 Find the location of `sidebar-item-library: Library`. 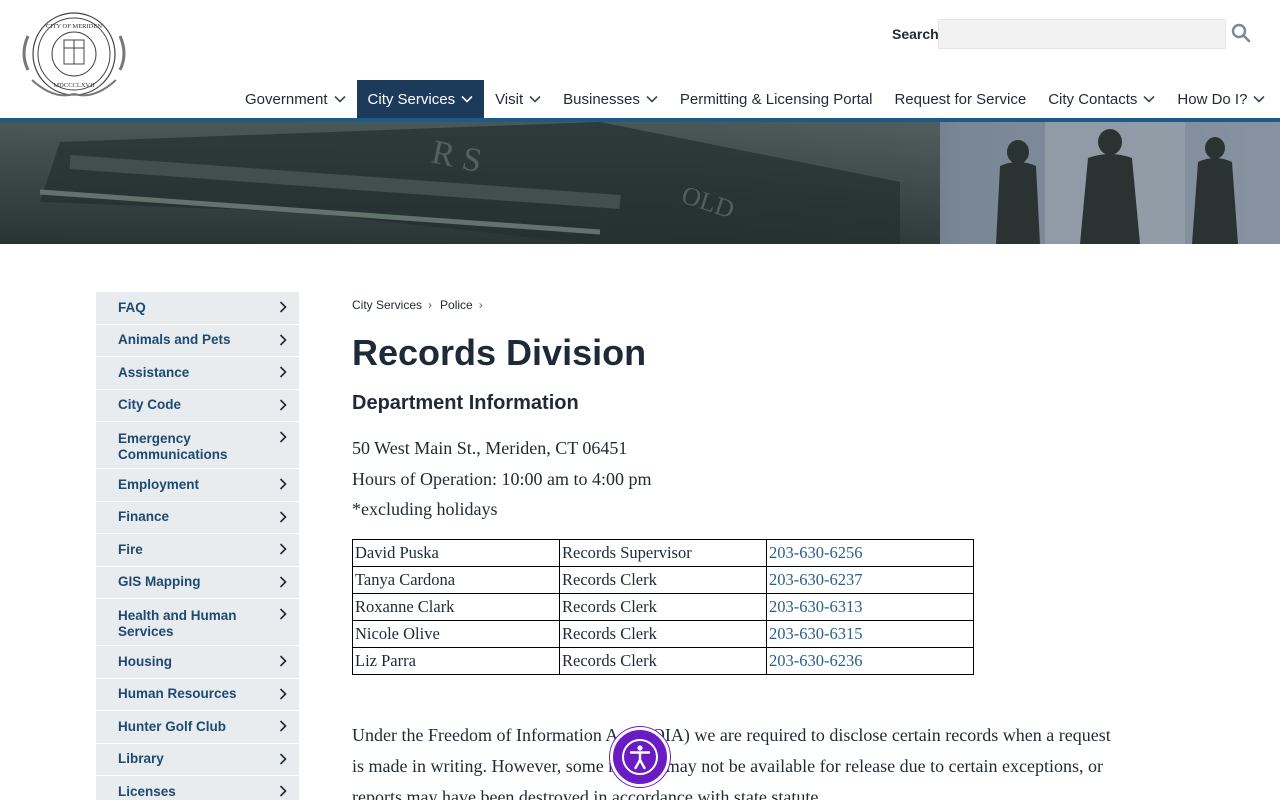

sidebar-item-library: Library is located at coordinates (197, 760).